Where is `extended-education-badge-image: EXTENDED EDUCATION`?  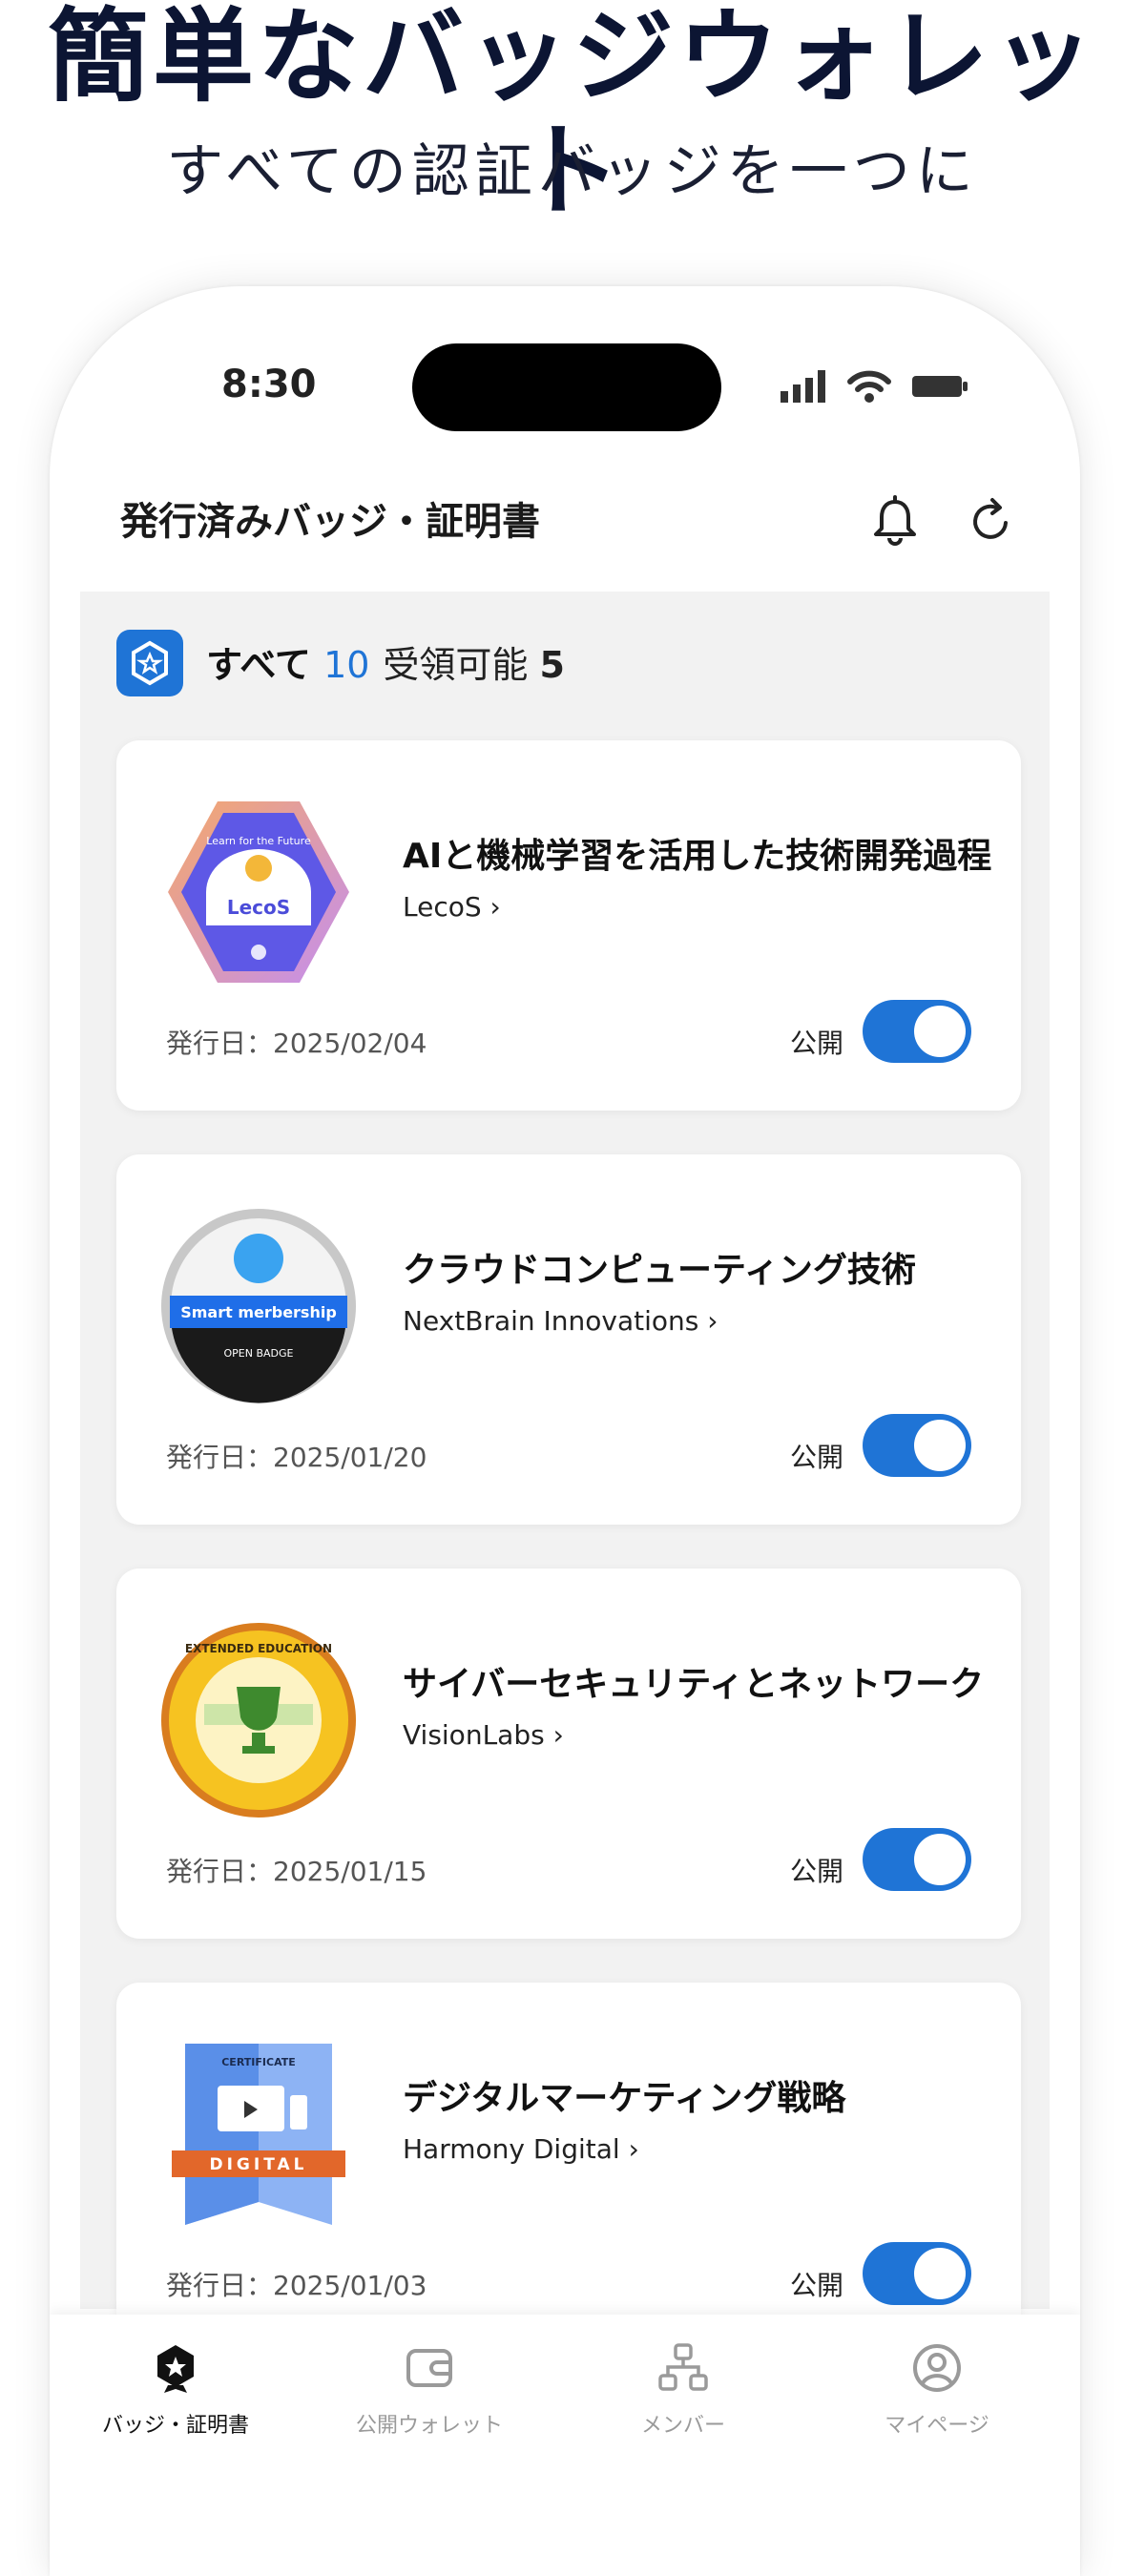
extended-education-badge-image: EXTENDED EDUCATION is located at coordinates (258, 1720).